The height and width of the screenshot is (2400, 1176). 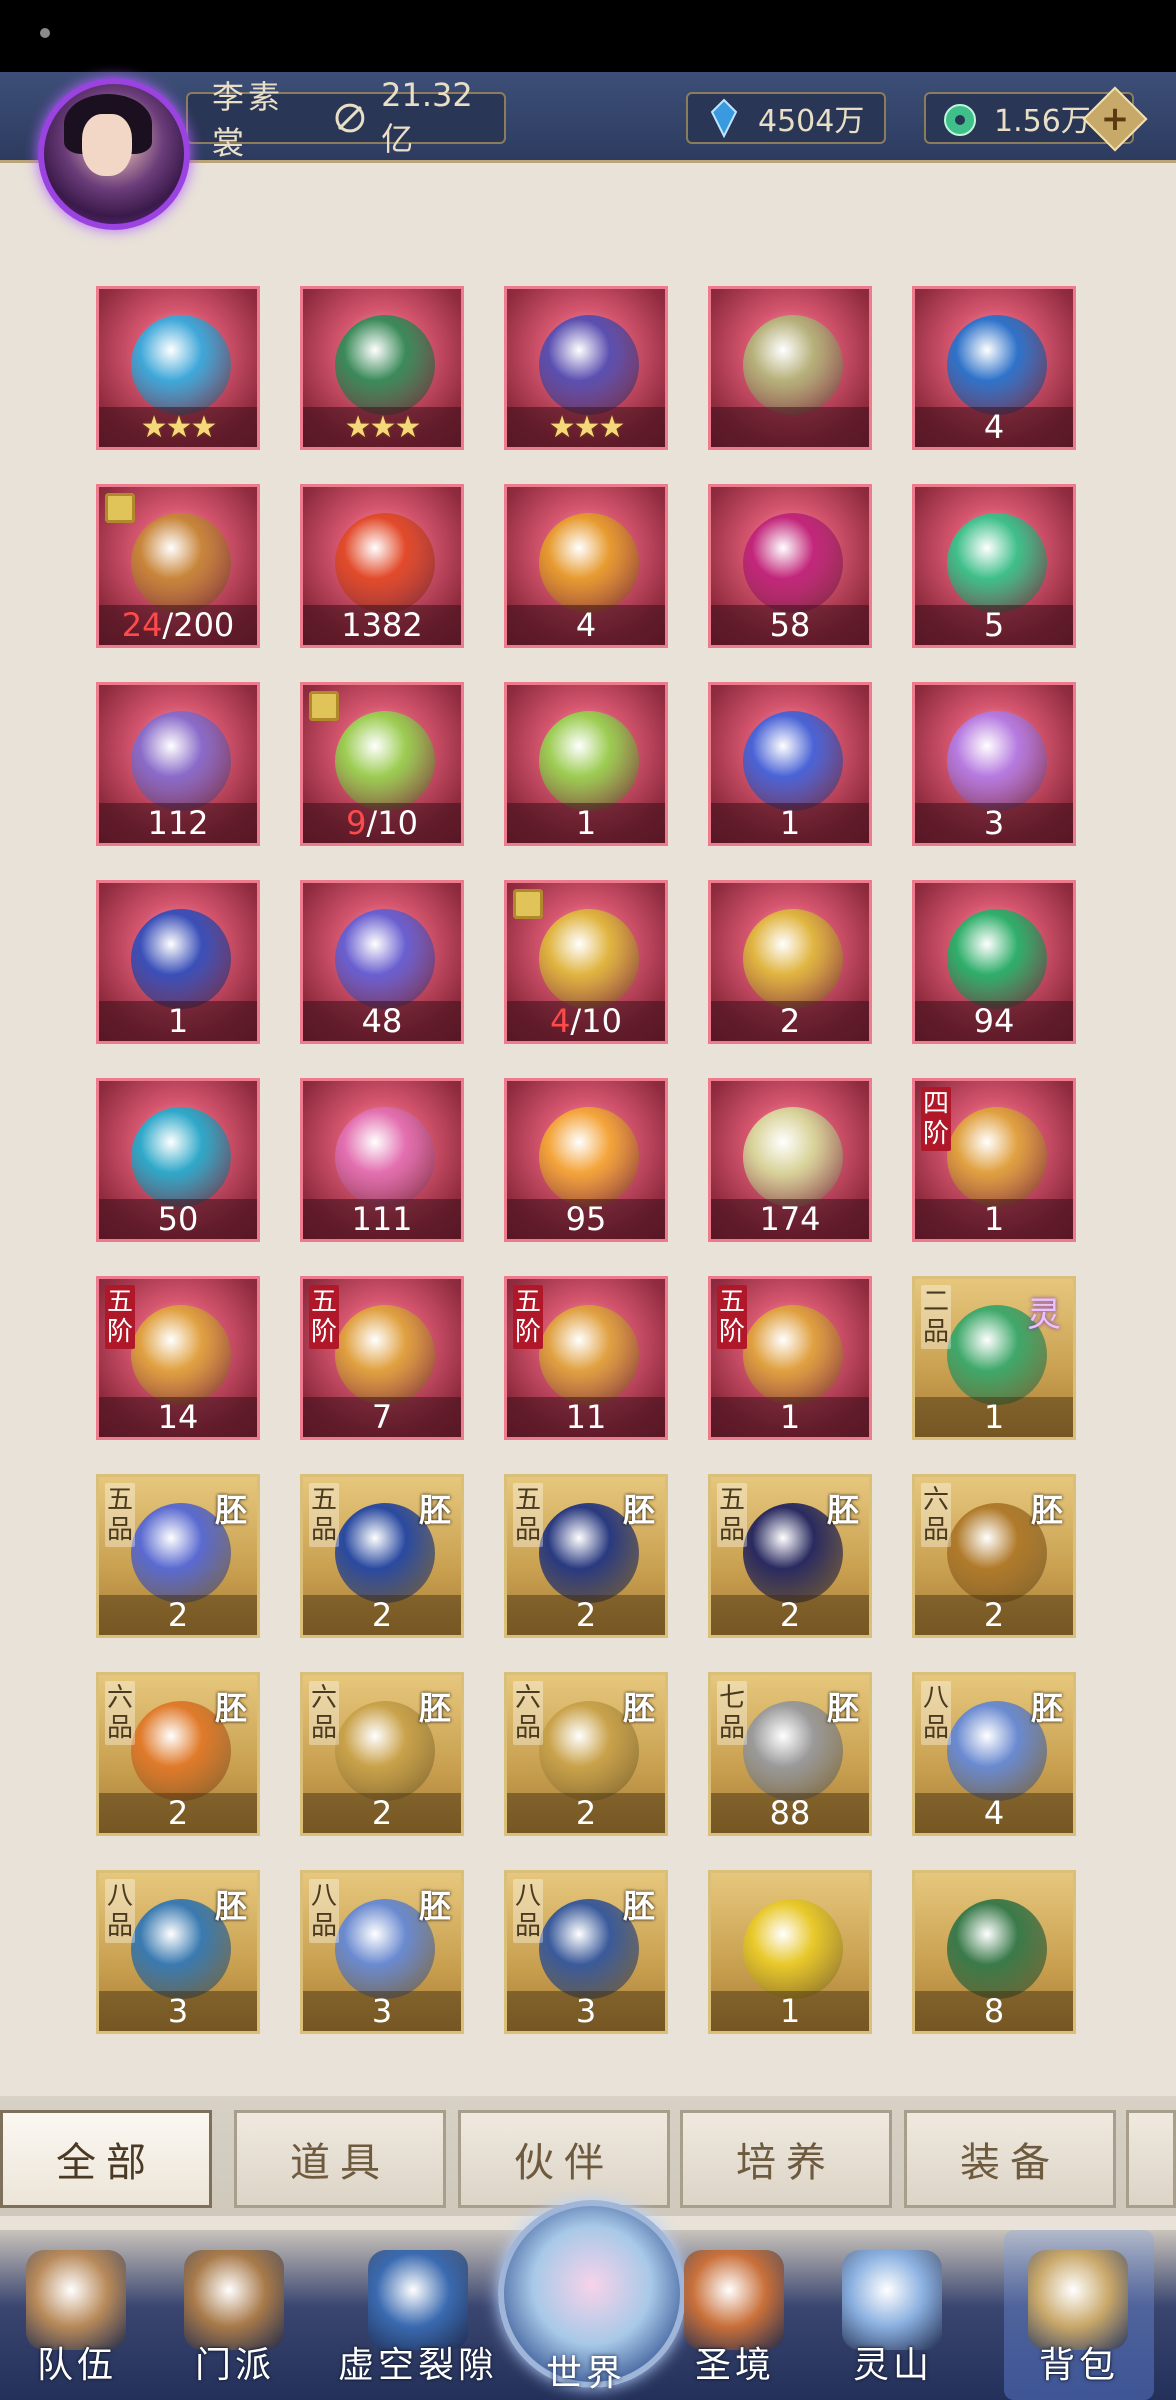 I want to click on inventory-slot: 5, so click(x=994, y=566).